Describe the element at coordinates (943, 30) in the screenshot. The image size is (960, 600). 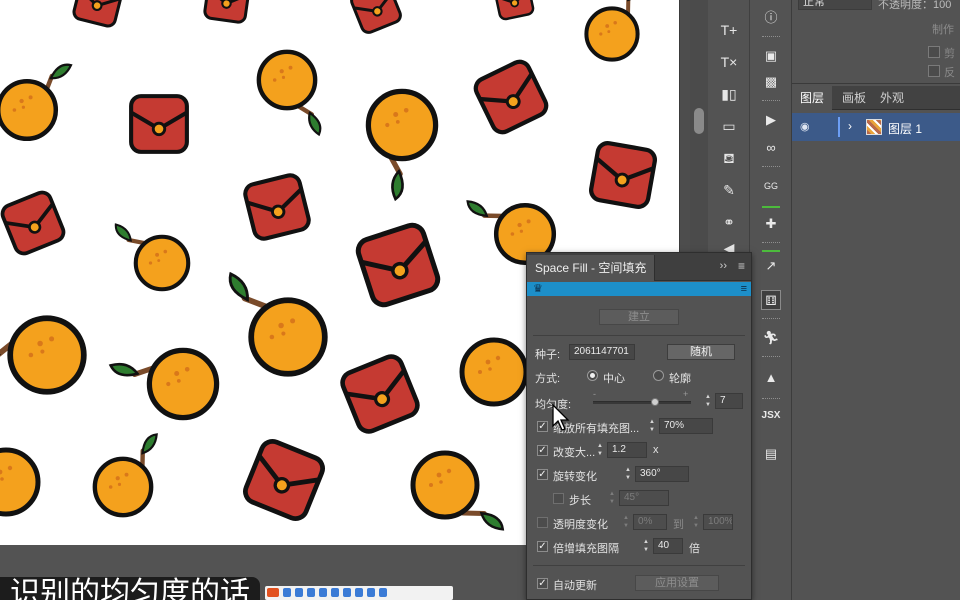
I see `make-mask-button: 制作` at that location.